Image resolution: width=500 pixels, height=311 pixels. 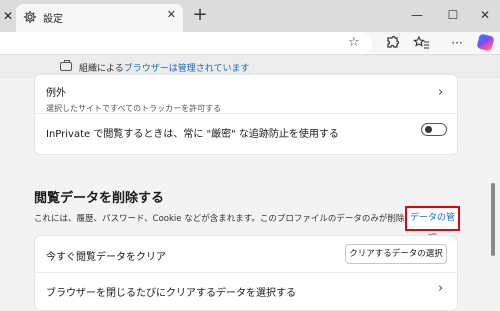 What do you see at coordinates (106, 257) in the screenshot?
I see `clear-now-label: 今すぐ閲覧データをクリア` at bounding box center [106, 257].